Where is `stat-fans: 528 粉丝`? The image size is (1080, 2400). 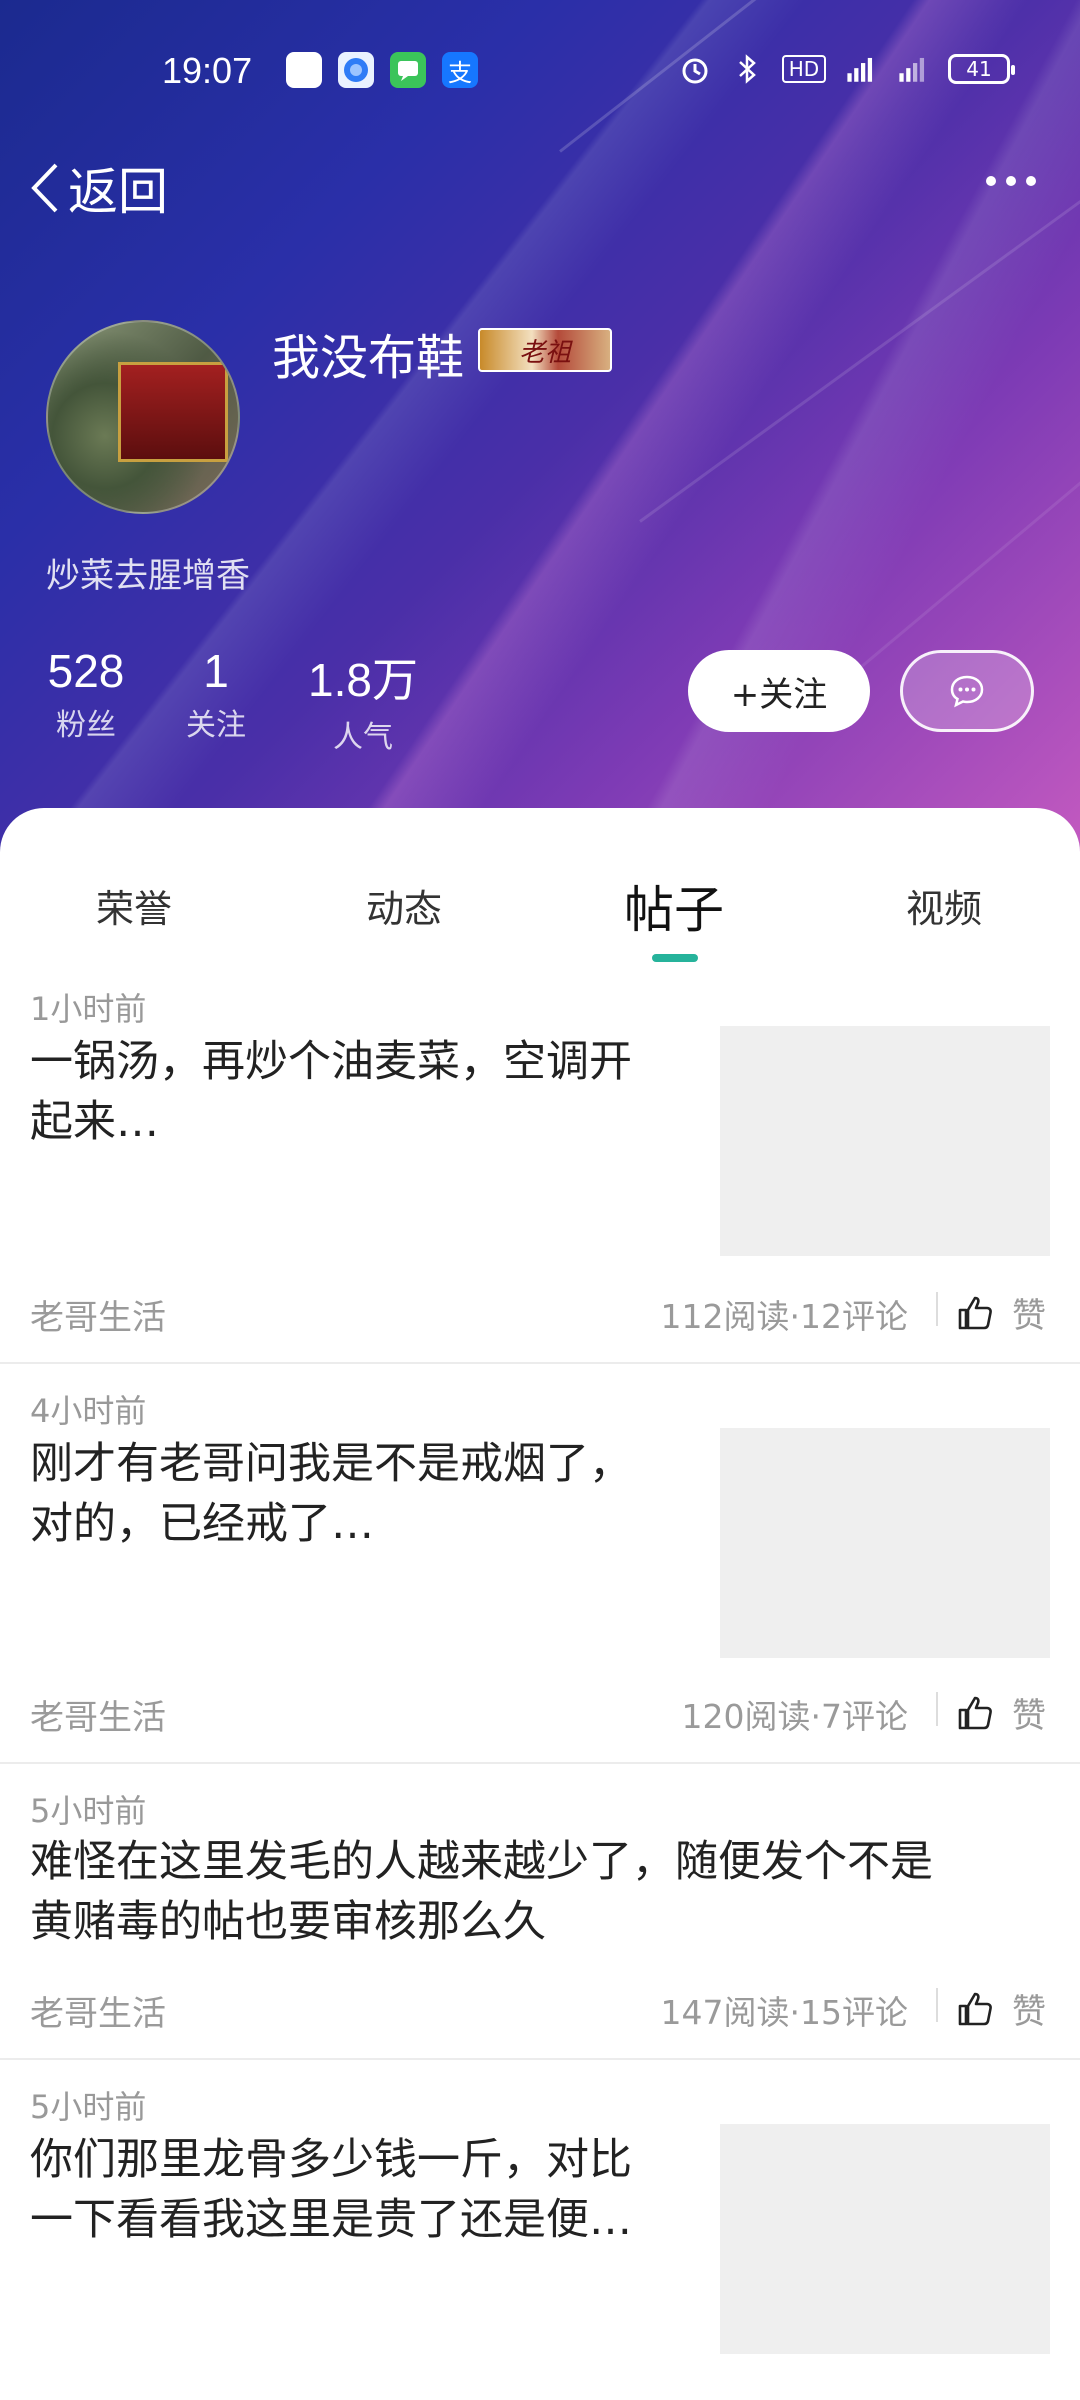 stat-fans: 528 粉丝 is located at coordinates (86, 694).